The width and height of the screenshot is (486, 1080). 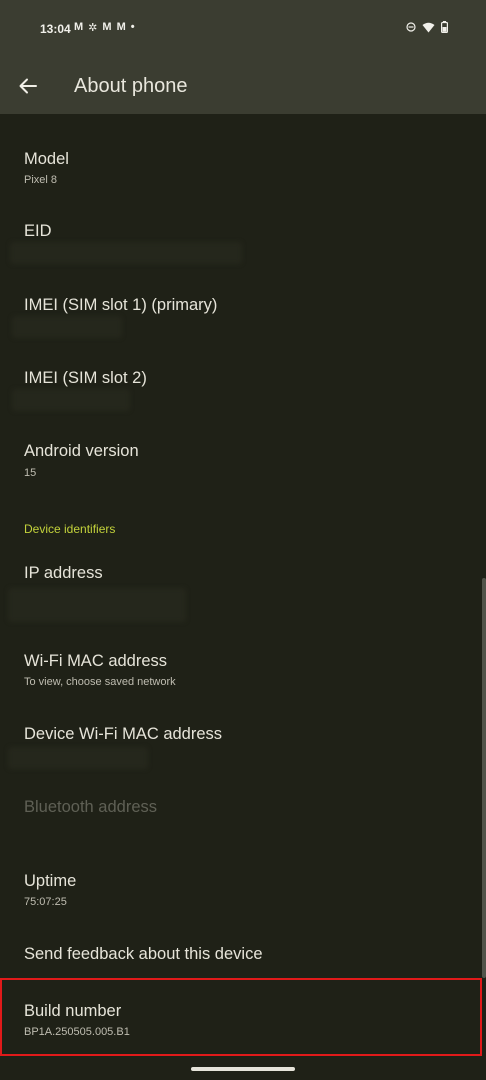 I want to click on uptime-title: Uptime, so click(x=50, y=881).